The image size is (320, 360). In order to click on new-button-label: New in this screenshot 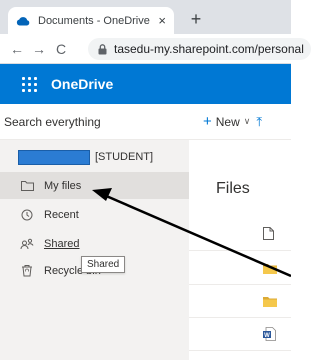, I will do `click(227, 121)`.